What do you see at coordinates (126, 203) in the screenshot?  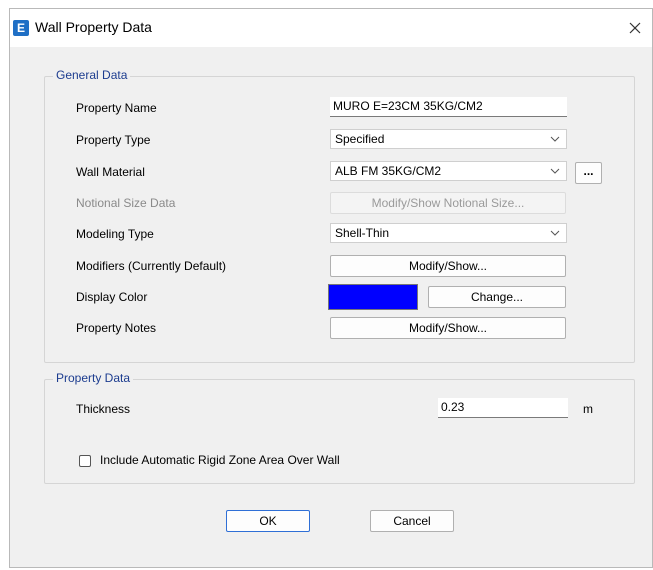 I see `notional-size-label: Notional Size Data` at bounding box center [126, 203].